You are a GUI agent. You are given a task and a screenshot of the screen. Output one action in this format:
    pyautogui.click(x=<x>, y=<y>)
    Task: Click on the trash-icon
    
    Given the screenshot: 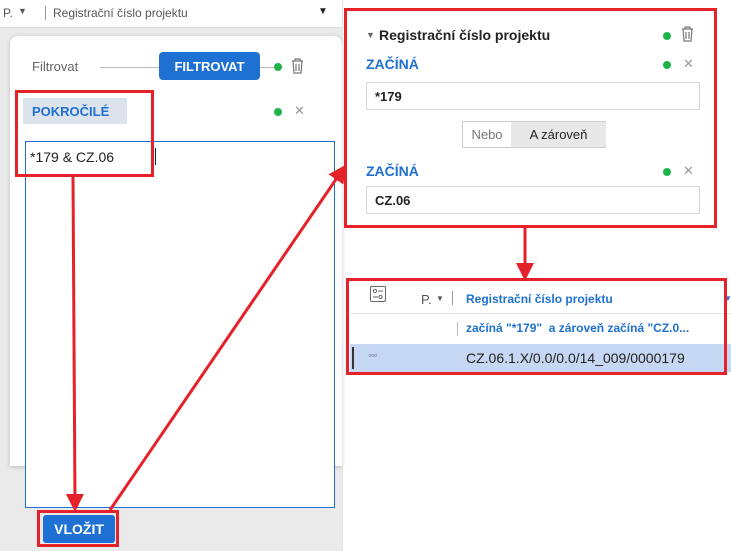 What is the action you would take?
    pyautogui.click(x=297, y=66)
    